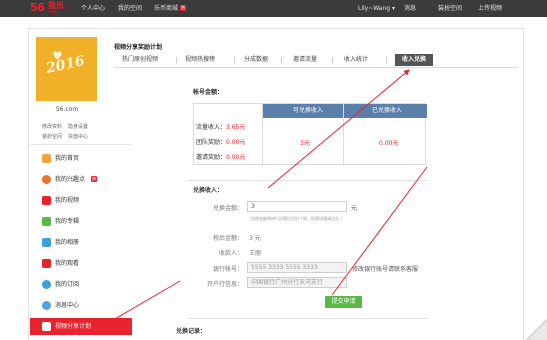 The image size is (547, 340). What do you see at coordinates (255, 238) in the screenshot?
I see `after-tax-value: 3 元` at bounding box center [255, 238].